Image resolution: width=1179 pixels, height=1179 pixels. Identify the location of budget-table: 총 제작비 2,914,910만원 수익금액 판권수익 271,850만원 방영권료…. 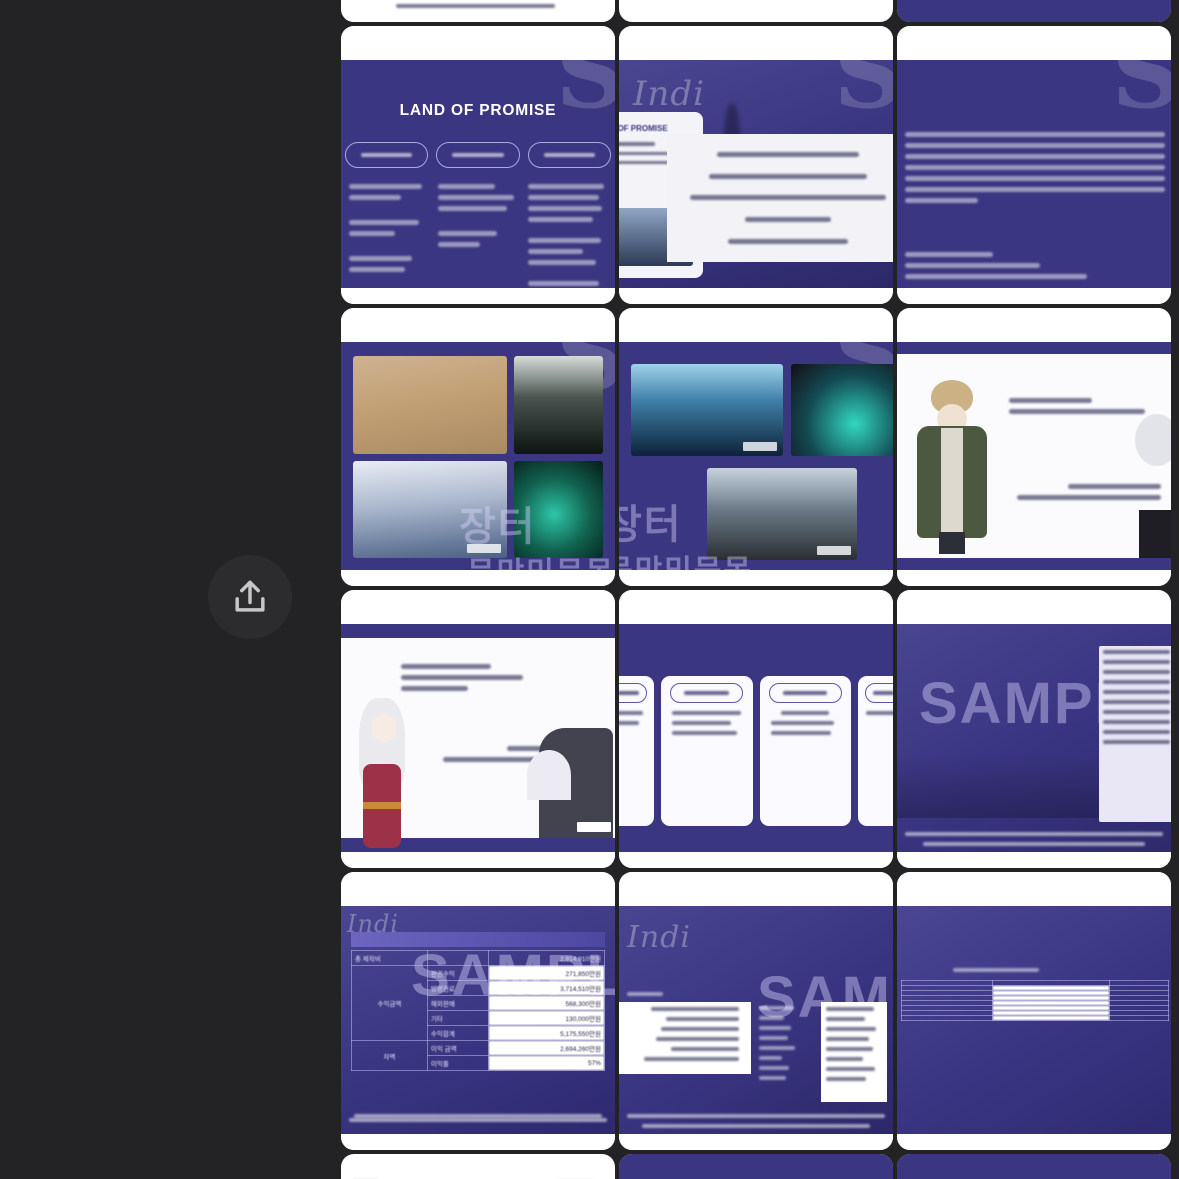
(478, 1010).